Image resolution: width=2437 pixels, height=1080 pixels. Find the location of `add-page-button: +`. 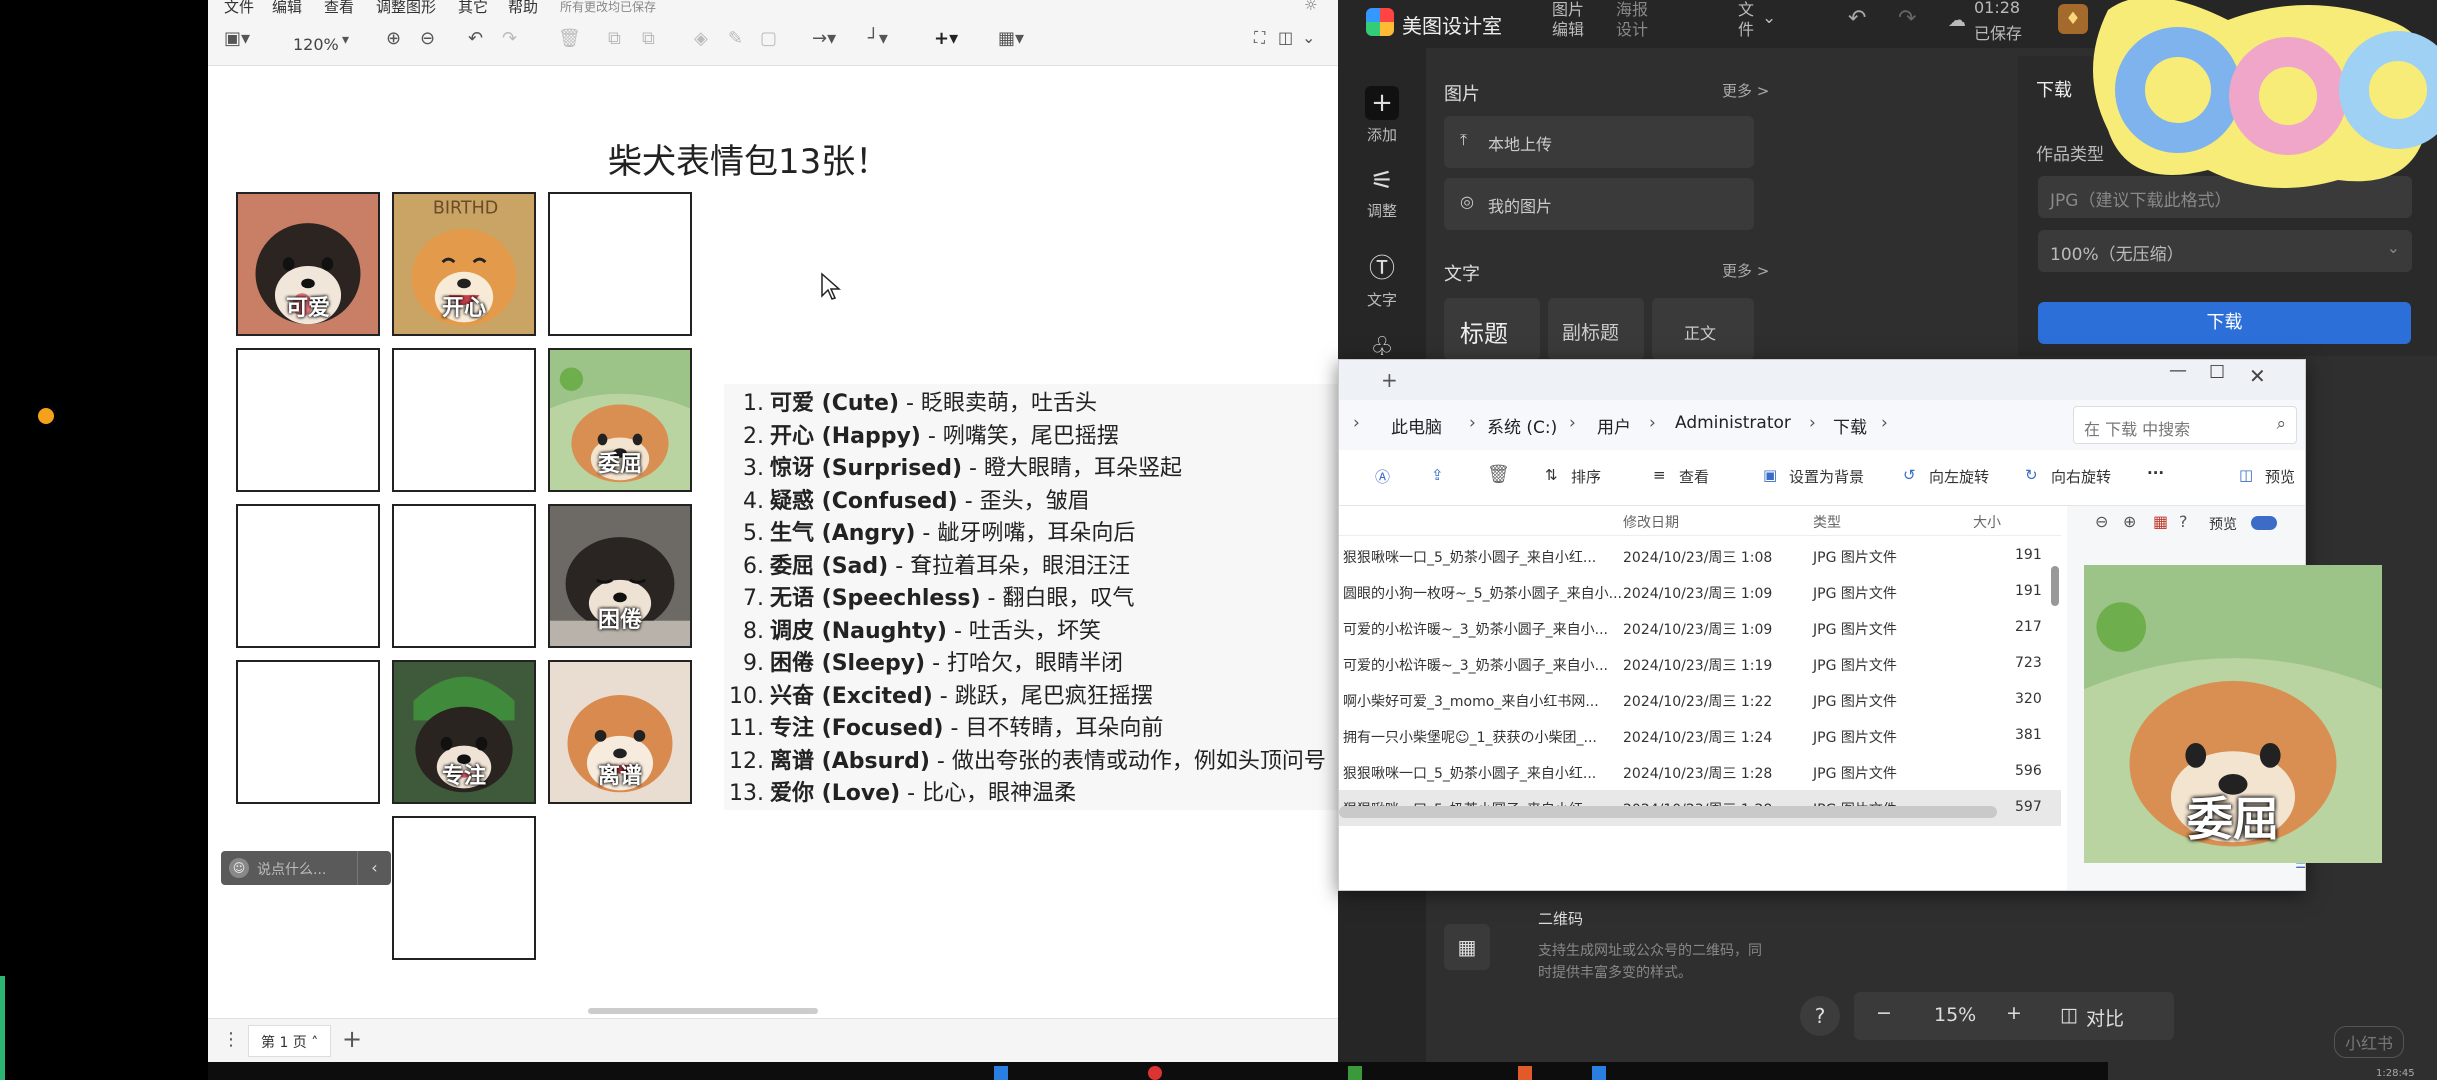

add-page-button: + is located at coordinates (352, 1039).